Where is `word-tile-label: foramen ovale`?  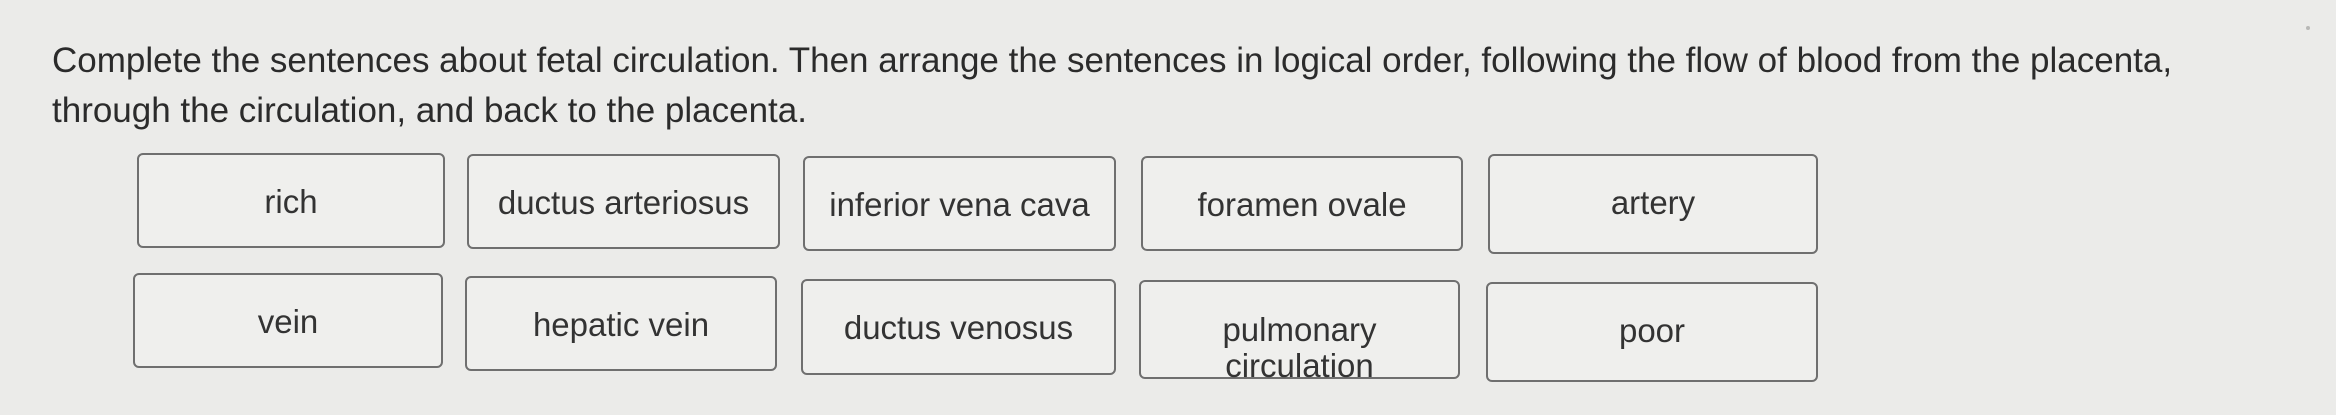 word-tile-label: foramen ovale is located at coordinates (1302, 204).